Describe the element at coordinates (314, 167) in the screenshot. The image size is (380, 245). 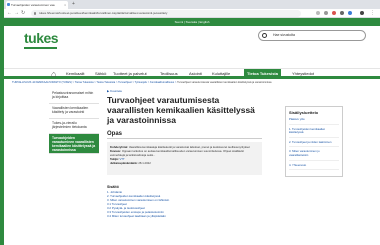
I see `contents-sidebar-link: 4. Yhteenveto` at that location.